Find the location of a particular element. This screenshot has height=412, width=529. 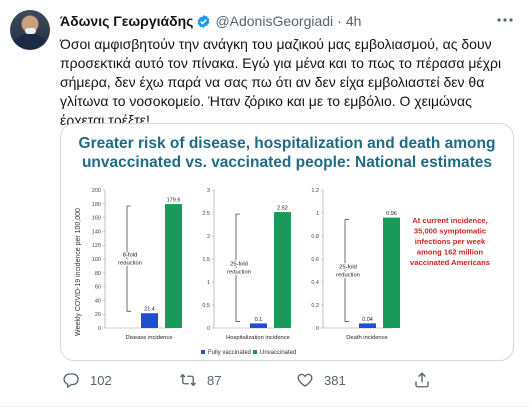

panel3-ytick-label: 0 is located at coordinates (317, 329).